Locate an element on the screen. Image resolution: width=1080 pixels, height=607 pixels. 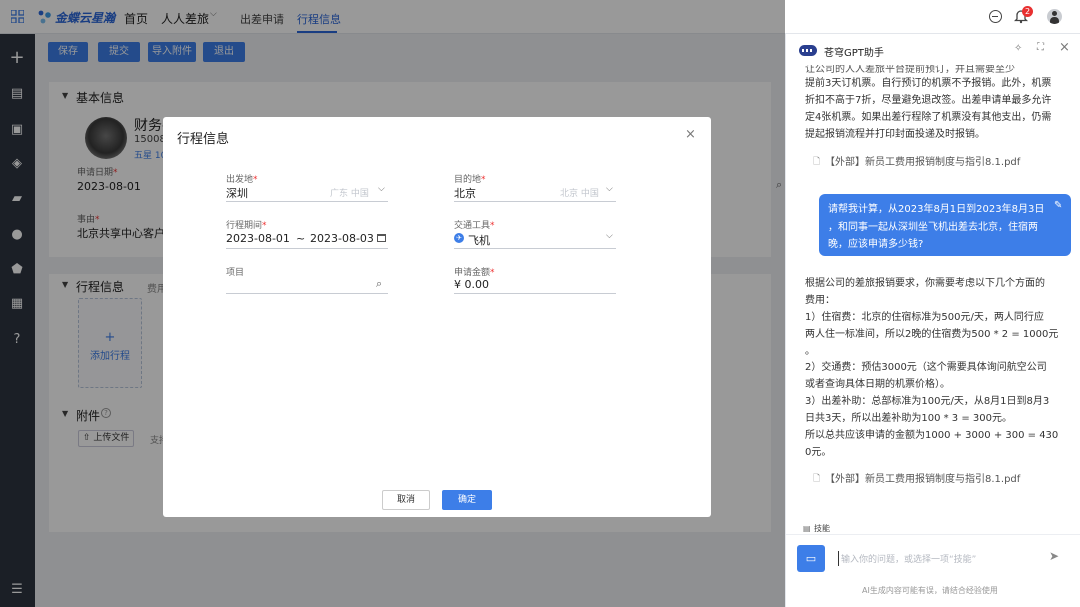
transport-underline is located at coordinates (535, 248).